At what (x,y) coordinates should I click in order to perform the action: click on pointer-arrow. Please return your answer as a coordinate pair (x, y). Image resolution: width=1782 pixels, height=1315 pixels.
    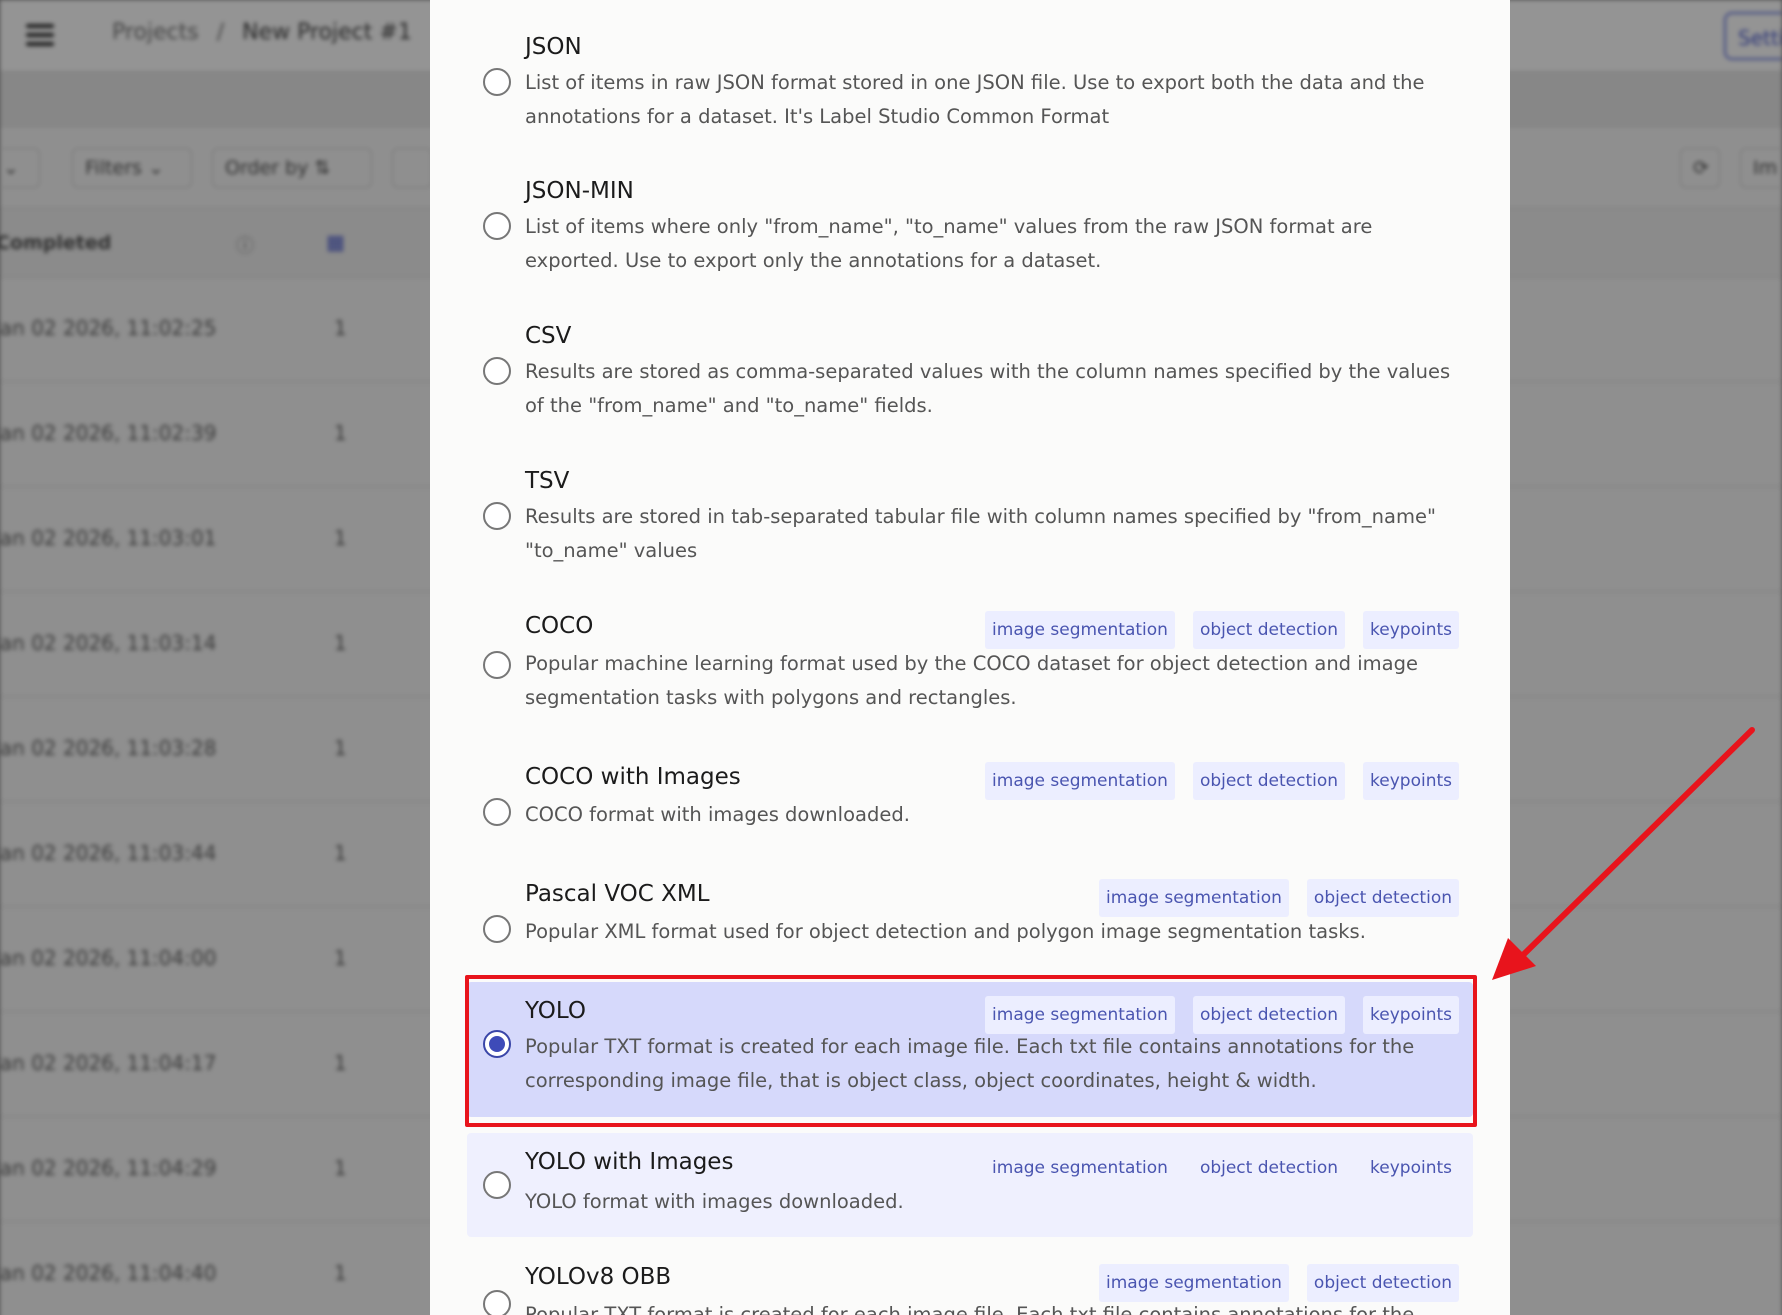
    Looking at the image, I should click on (1623, 853).